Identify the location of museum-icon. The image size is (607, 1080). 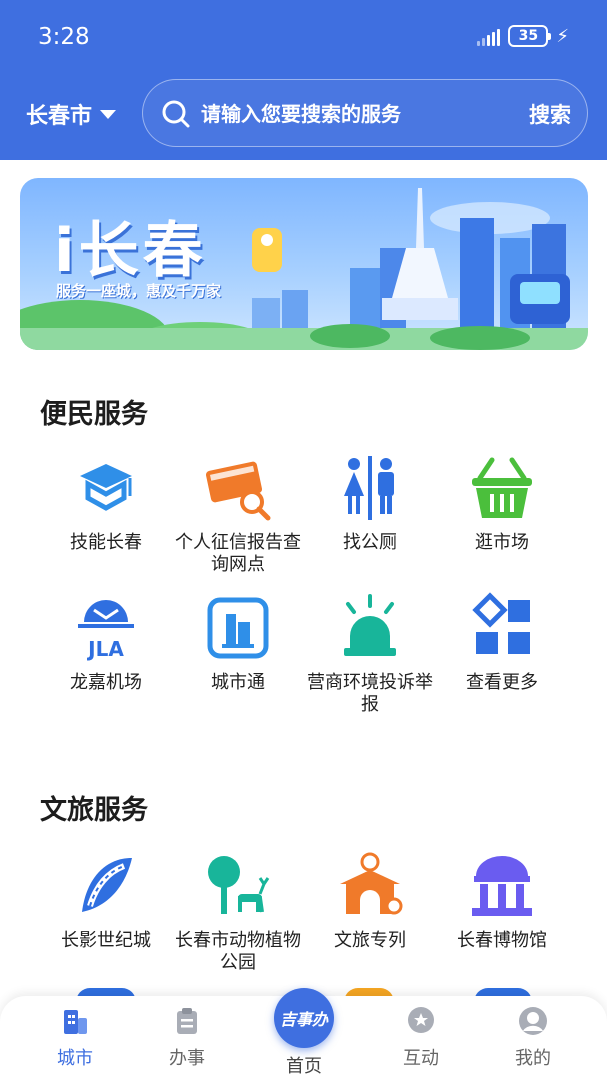
(502, 886).